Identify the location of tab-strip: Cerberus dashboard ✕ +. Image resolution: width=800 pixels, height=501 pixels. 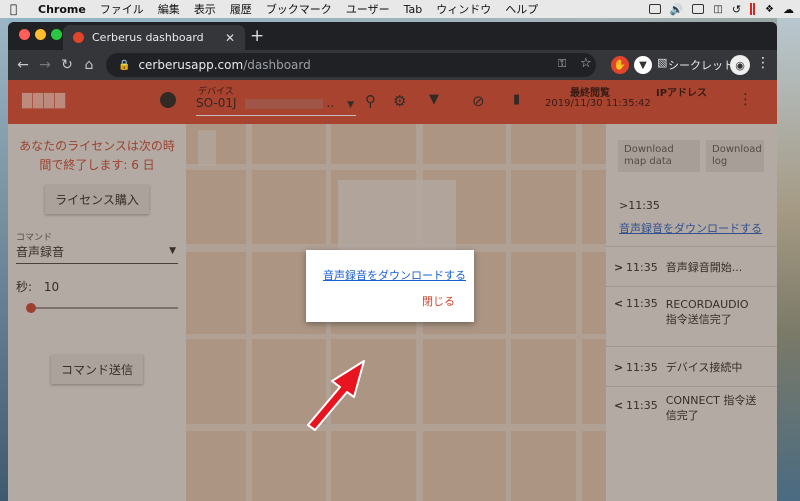
(392, 36).